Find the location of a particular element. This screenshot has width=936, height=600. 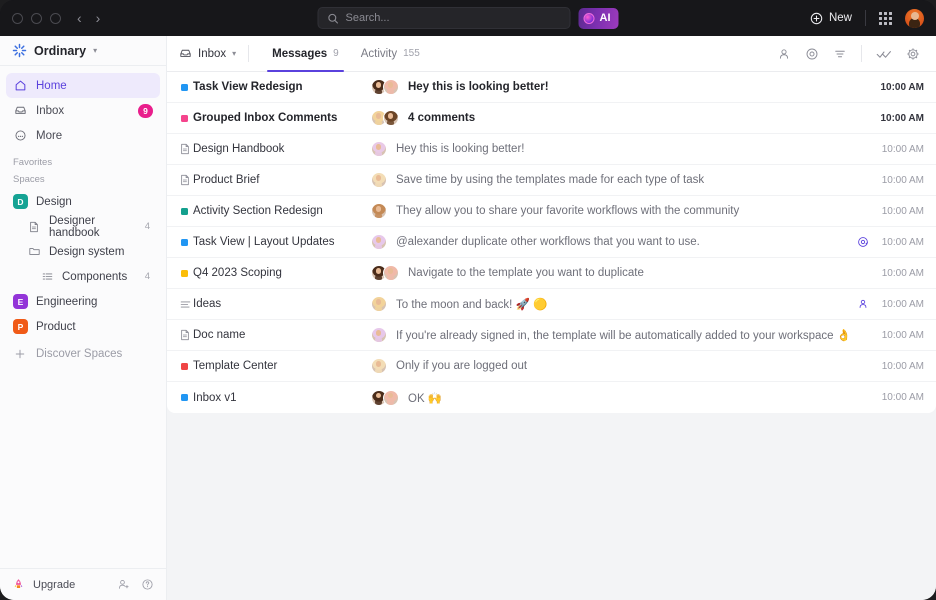

inbox-selector: Inbox ▾ is located at coordinates (213, 53).